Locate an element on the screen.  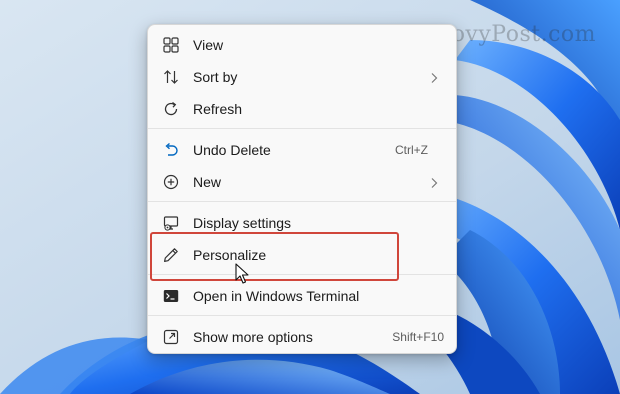
menu-item-undo-delete: Undo Delete Ctrl+Z is located at coordinates (302, 150).